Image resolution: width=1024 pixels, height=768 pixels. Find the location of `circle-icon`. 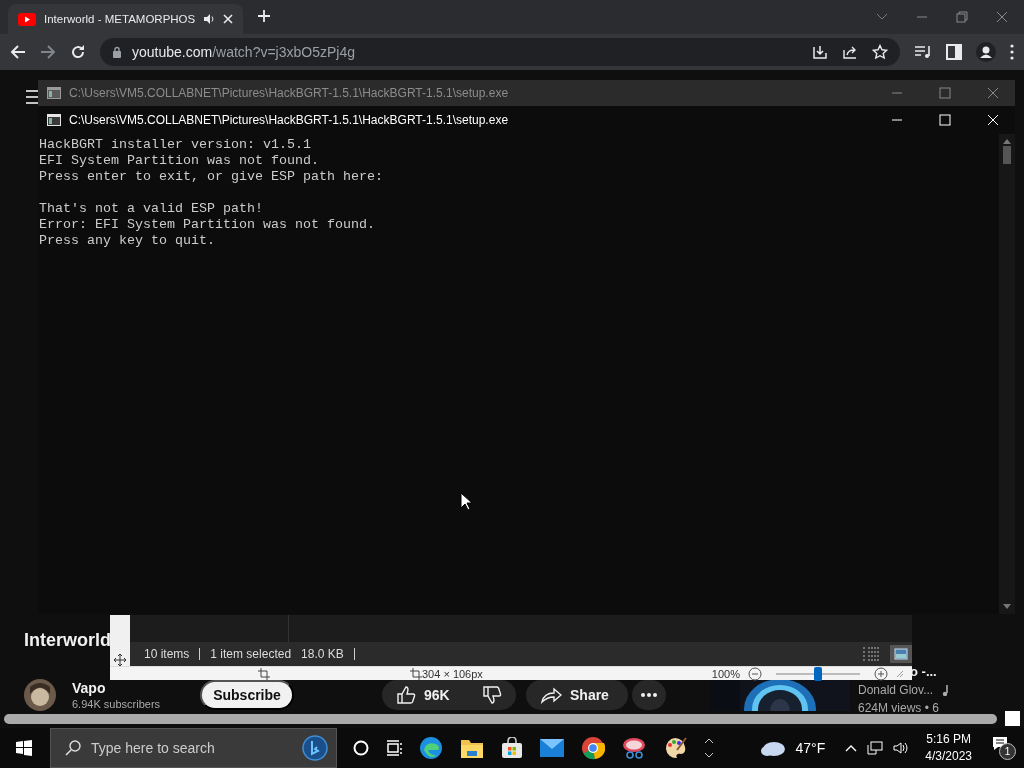

circle-icon is located at coordinates (361, 748).